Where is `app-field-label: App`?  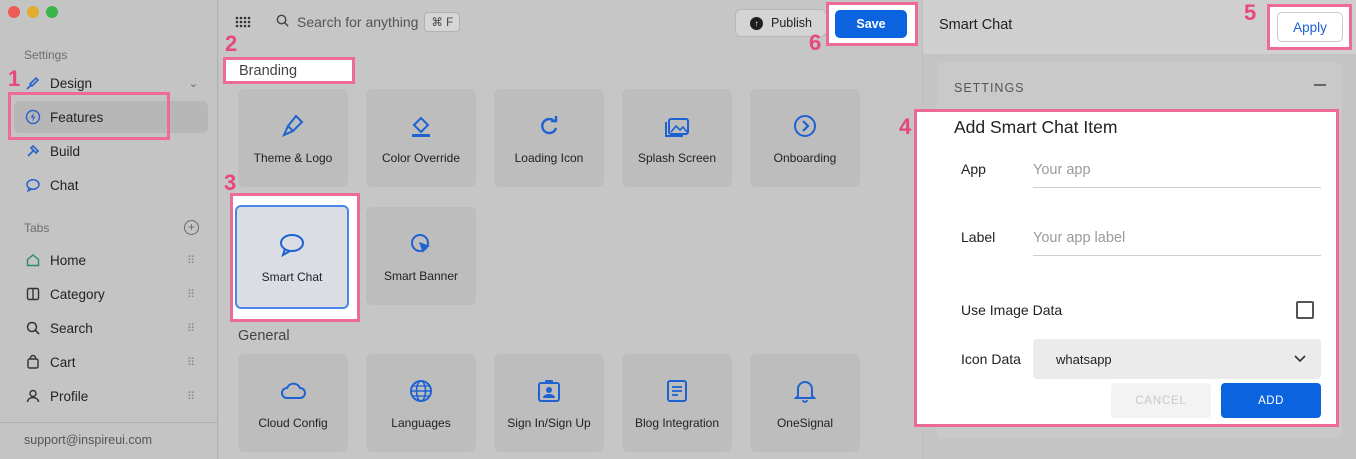 app-field-label: App is located at coordinates (973, 169).